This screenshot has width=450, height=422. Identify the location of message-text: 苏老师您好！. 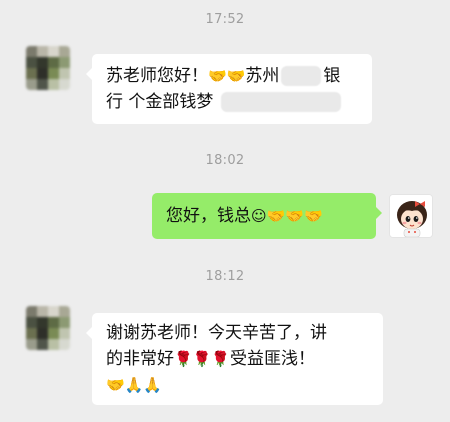
(157, 76).